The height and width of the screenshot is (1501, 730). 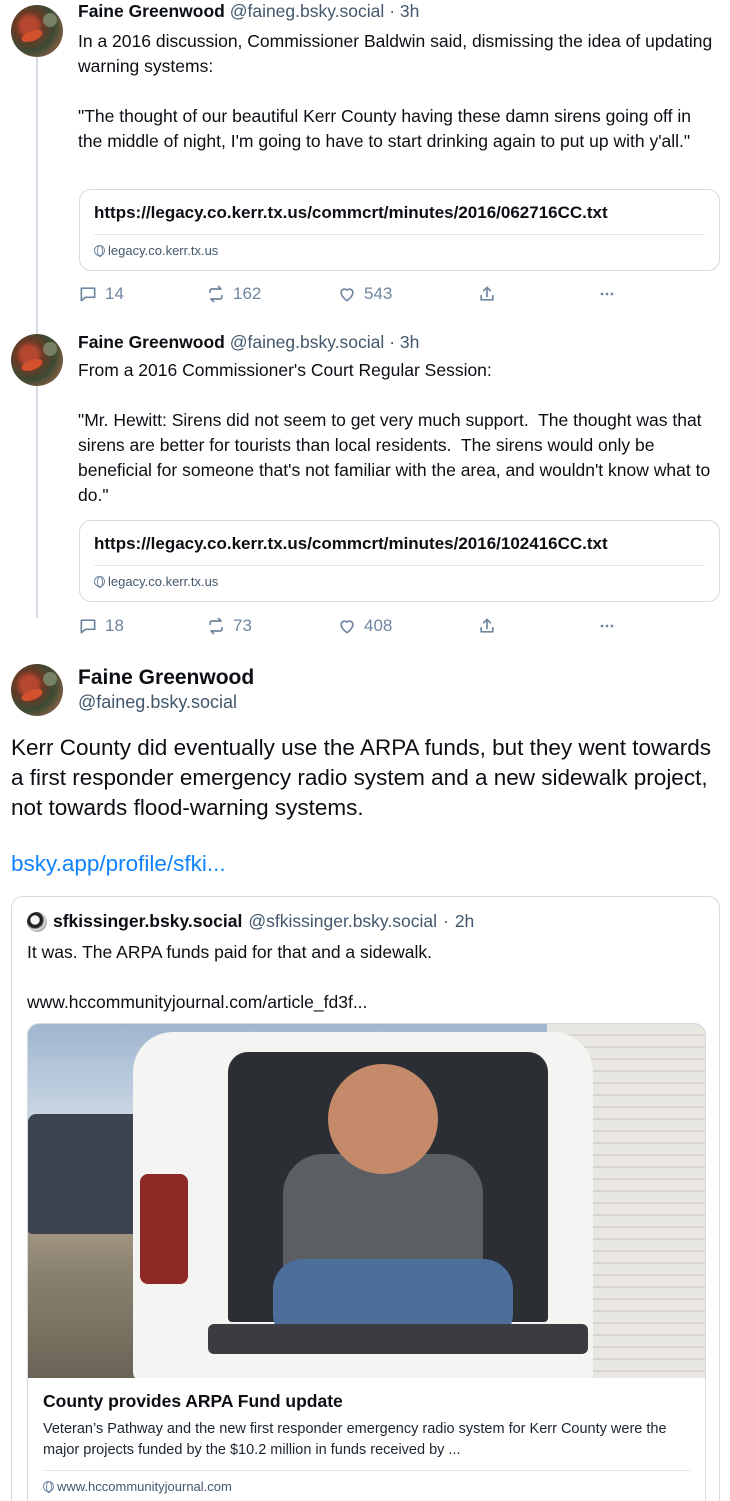 What do you see at coordinates (242, 625) in the screenshot?
I see `repost-count: 73` at bounding box center [242, 625].